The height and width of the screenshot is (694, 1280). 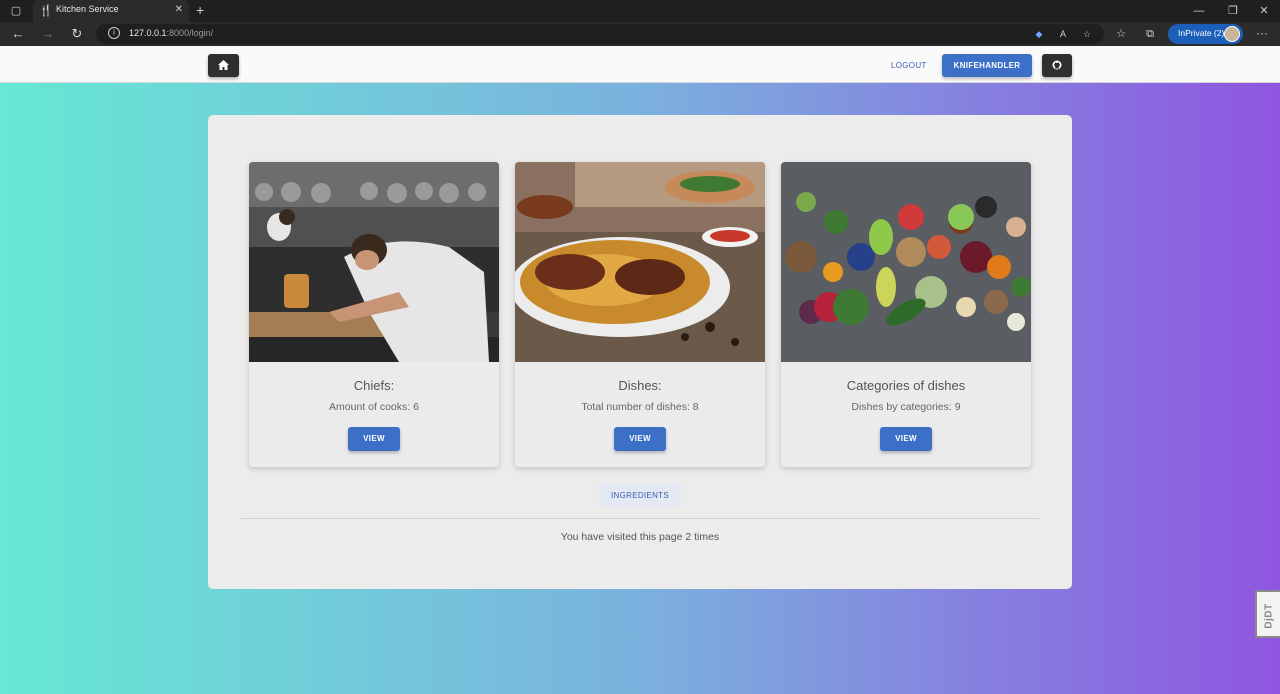 I want to click on inprivate-badge: InPrivate (2), so click(x=1205, y=34).